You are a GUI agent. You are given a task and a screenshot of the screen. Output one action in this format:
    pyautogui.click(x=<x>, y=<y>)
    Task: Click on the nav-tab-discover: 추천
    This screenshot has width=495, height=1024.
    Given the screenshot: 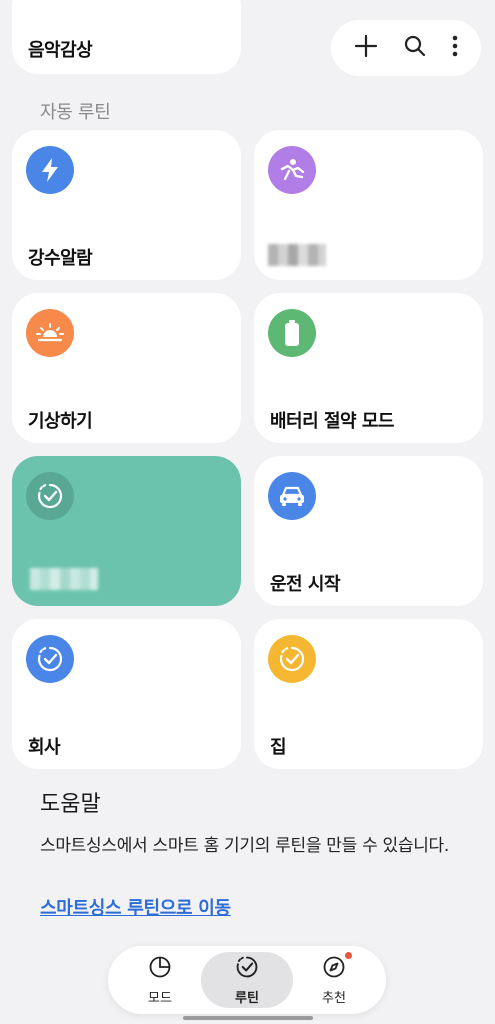 What is the action you would take?
    pyautogui.click(x=334, y=979)
    